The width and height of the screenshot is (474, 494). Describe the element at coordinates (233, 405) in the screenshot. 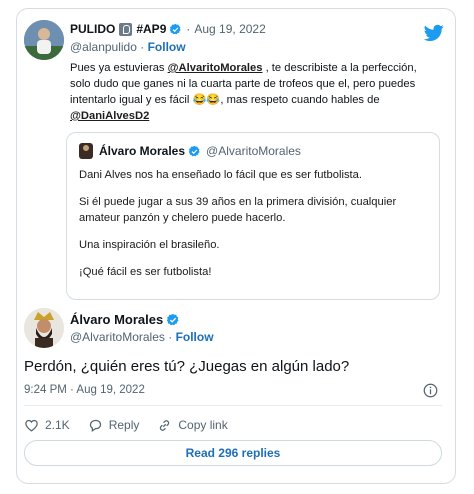

I see `divider` at that location.